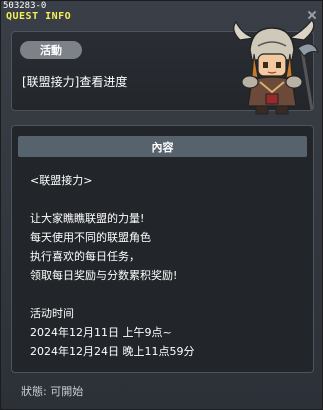 The height and width of the screenshot is (410, 323). I want to click on window-title: QUEST INFO, so click(39, 16).